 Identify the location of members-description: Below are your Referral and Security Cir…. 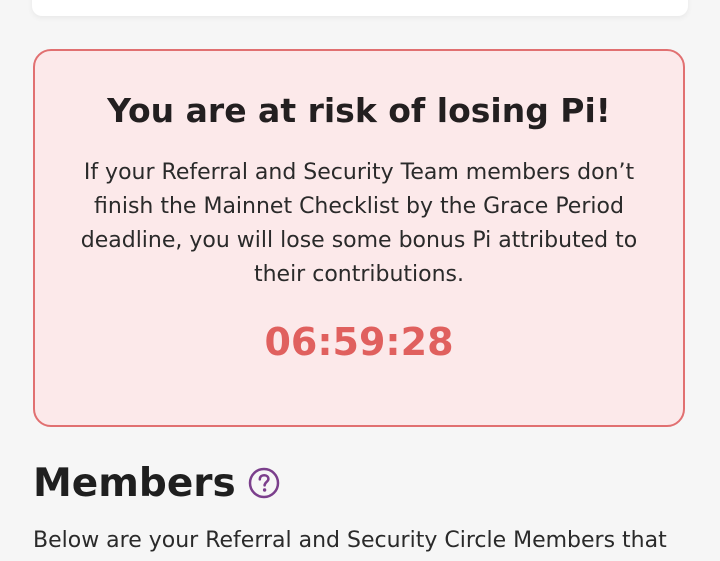
(350, 540).